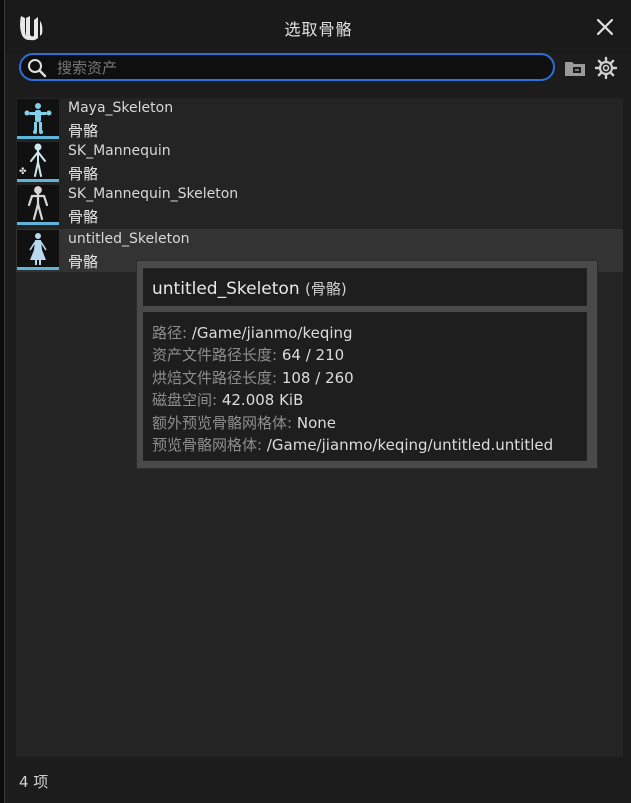 This screenshot has height=803, width=631. I want to click on tooltip-row: 路径: /Game/jianmo/keqing, so click(252, 332).